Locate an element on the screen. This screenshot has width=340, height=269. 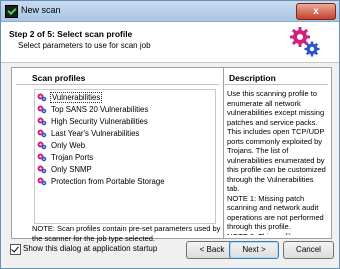
step-subtitle: Select parameters to use for scan job is located at coordinates (84, 45).